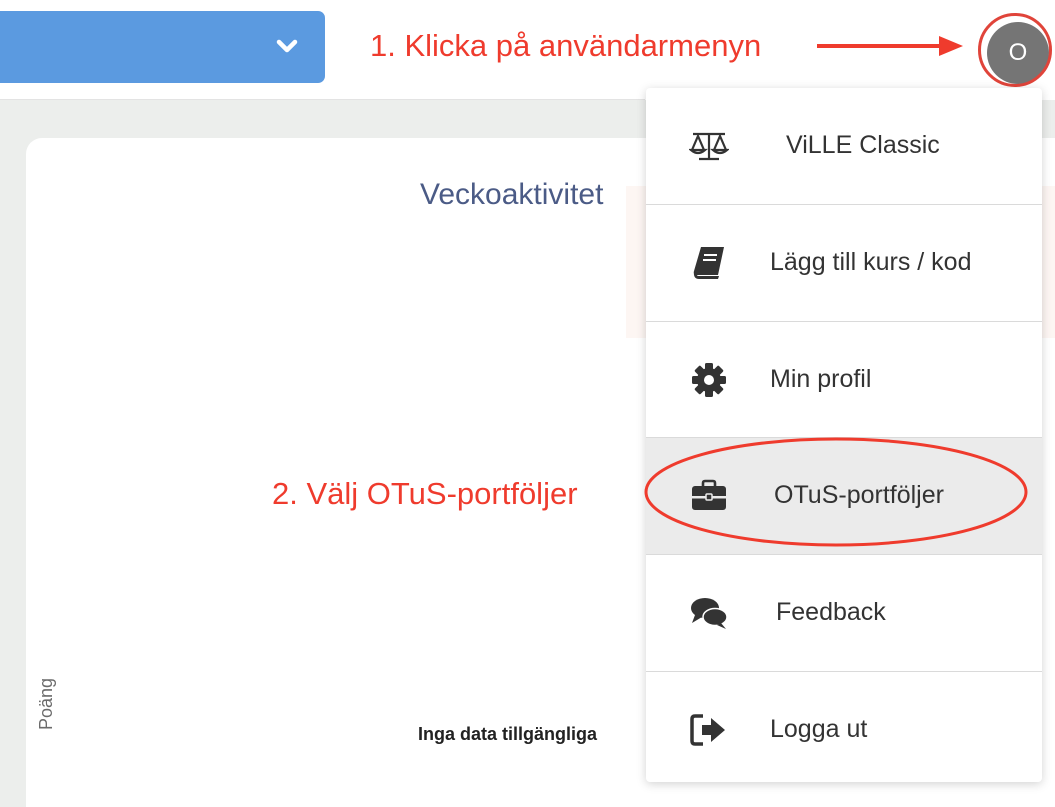 The image size is (1055, 807). Describe the element at coordinates (566, 45) in the screenshot. I see `annotation-step-1: 1. Klicka på användarmenyn` at that location.